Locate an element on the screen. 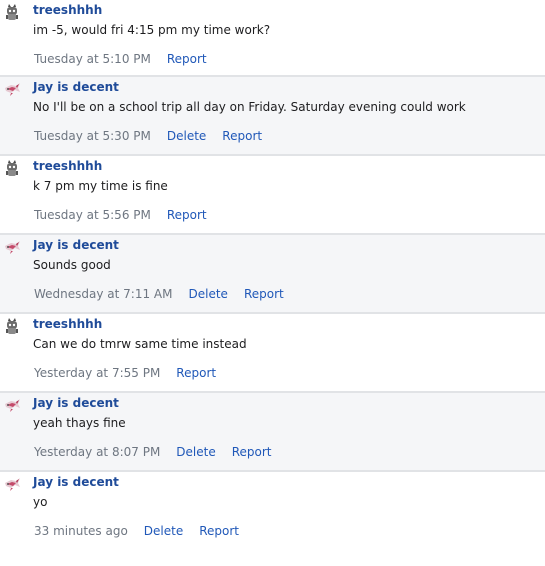  message-meta: 33 minutes ago Delete Report is located at coordinates (136, 531).